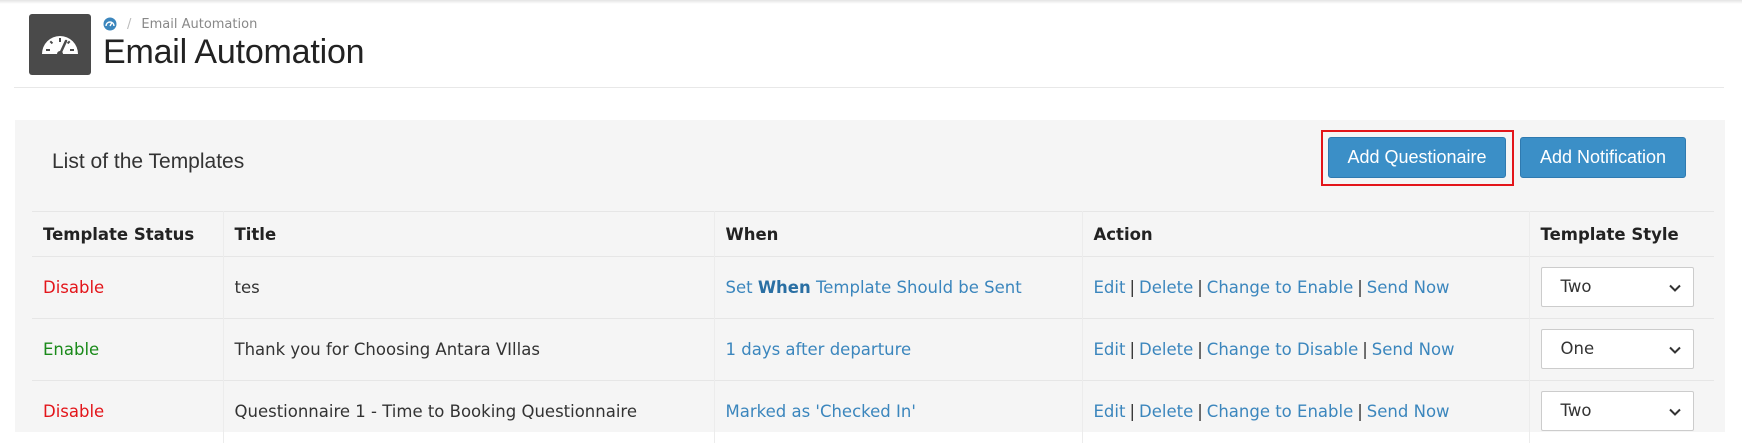 Image resolution: width=1742 pixels, height=443 pixels. Describe the element at coordinates (128, 234) in the screenshot. I see `column-header-status: Template Status` at that location.